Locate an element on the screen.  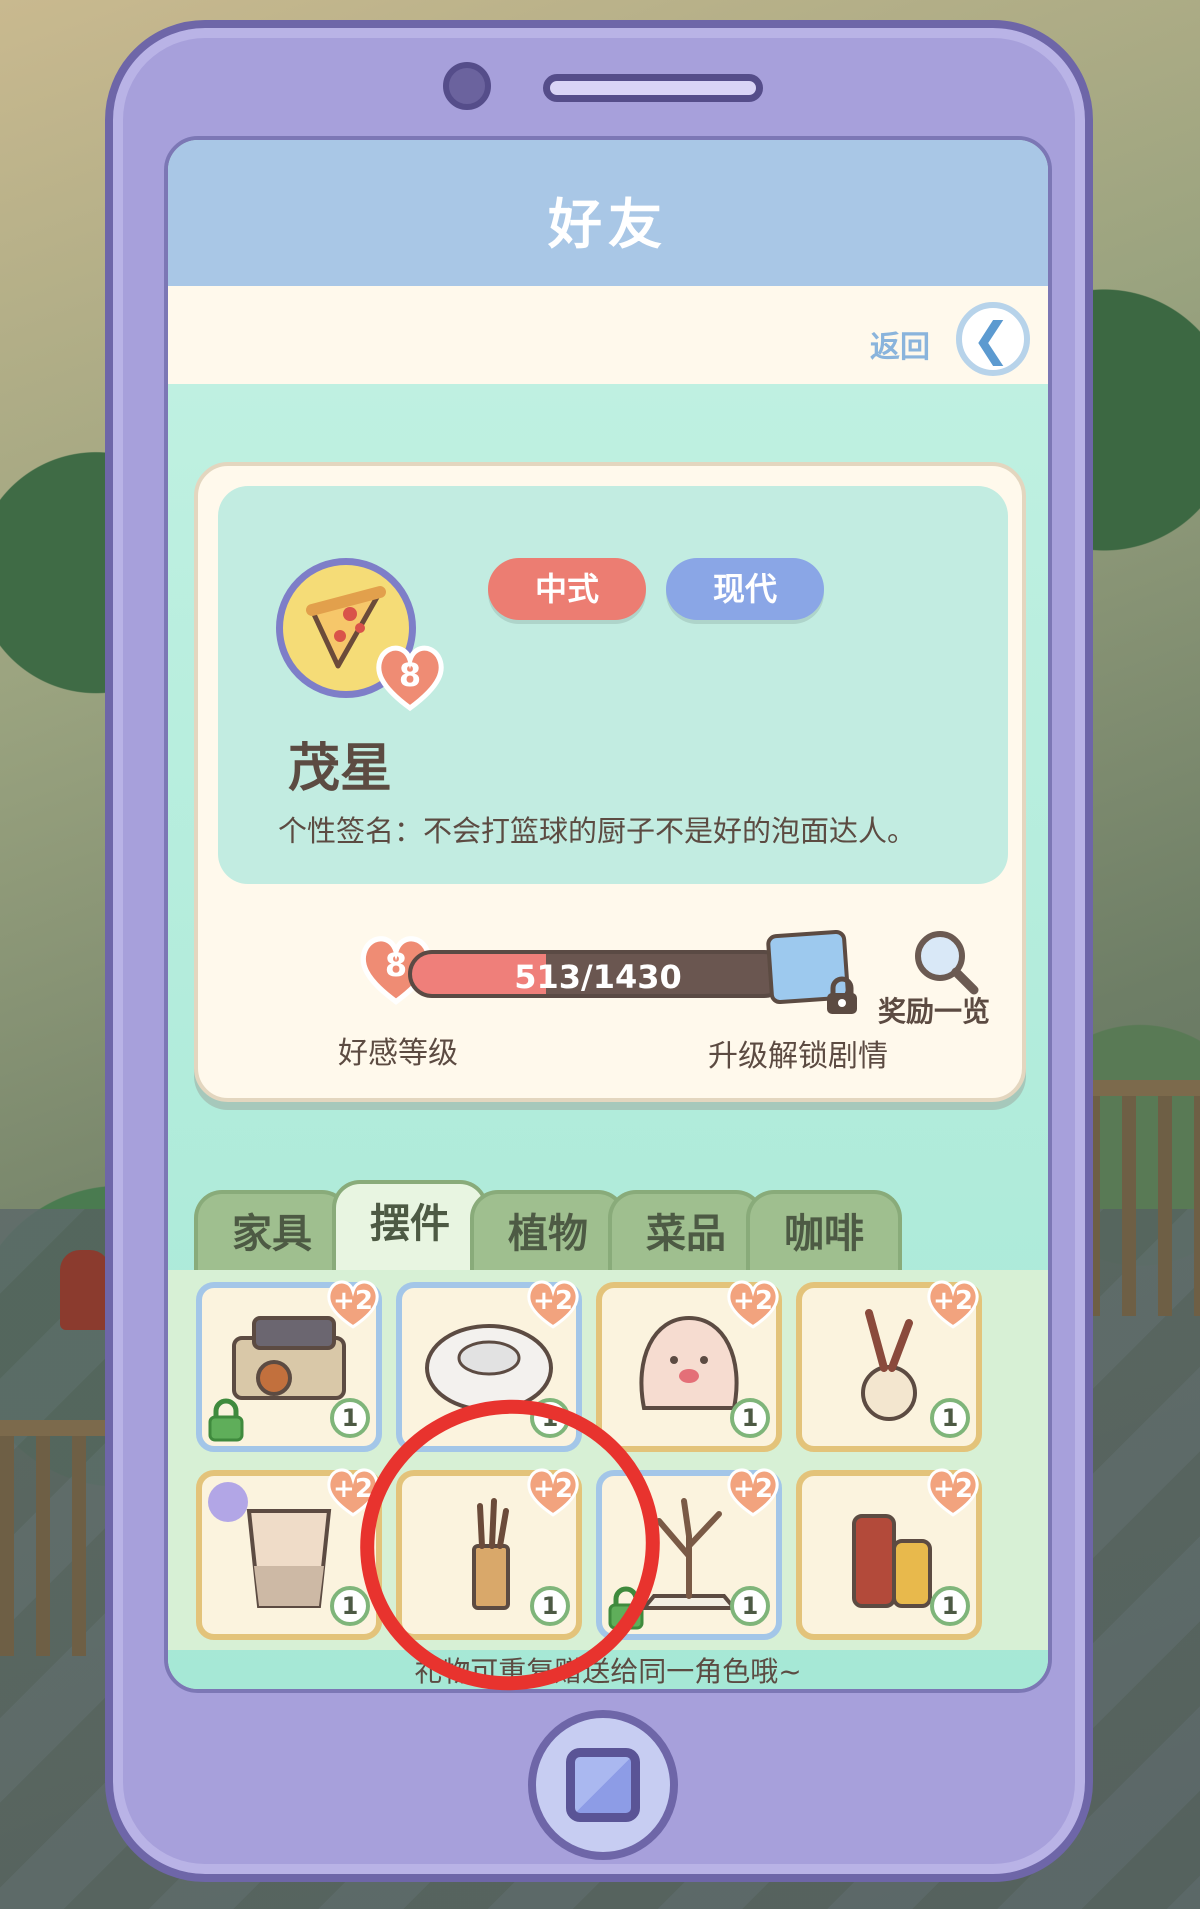
tab-dishes: 菜品 is located at coordinates (686, 1231).